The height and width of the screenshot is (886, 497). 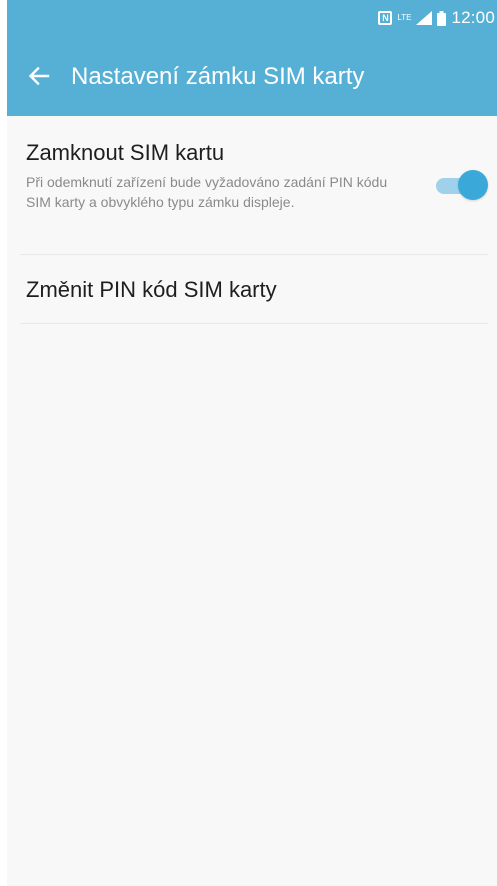 I want to click on app-bar: N LTE 12:00 Nastavení zámku SIM karty, so click(x=252, y=58).